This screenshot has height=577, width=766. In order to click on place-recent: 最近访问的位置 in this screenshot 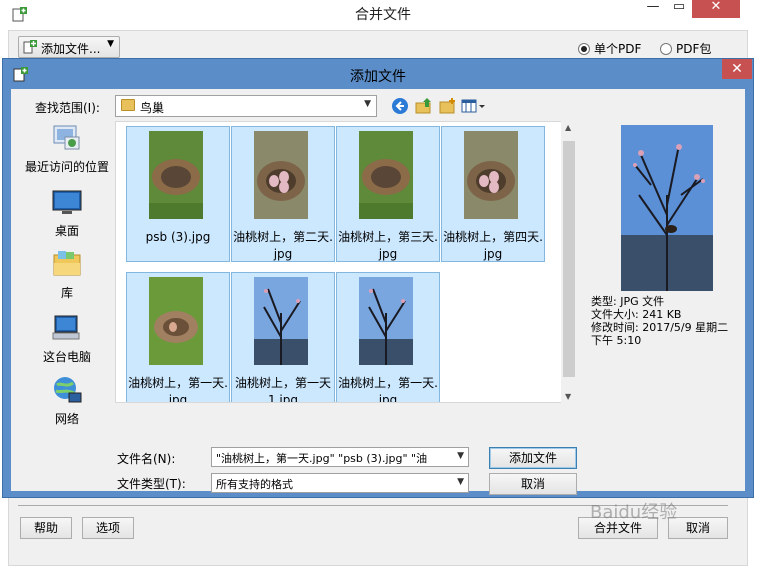, I will do `click(67, 149)`.